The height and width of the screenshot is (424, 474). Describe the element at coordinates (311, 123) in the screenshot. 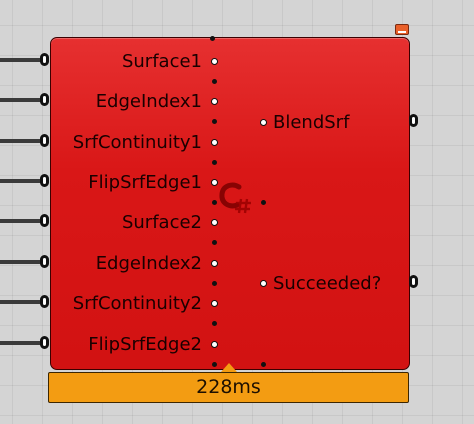

I see `output-param-blendsrf: BlendSrf` at that location.